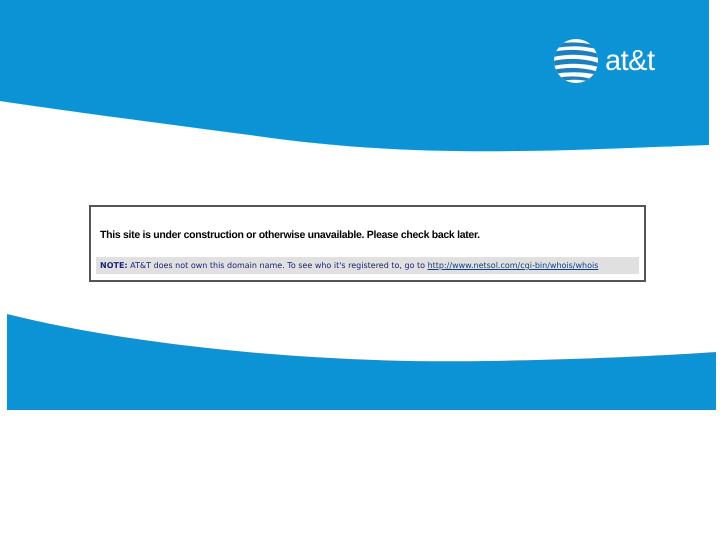 The height and width of the screenshot is (545, 727). Describe the element at coordinates (290, 235) in the screenshot. I see `notice-message: This site is under construction or otherwise unavailable. Please check back later.` at that location.